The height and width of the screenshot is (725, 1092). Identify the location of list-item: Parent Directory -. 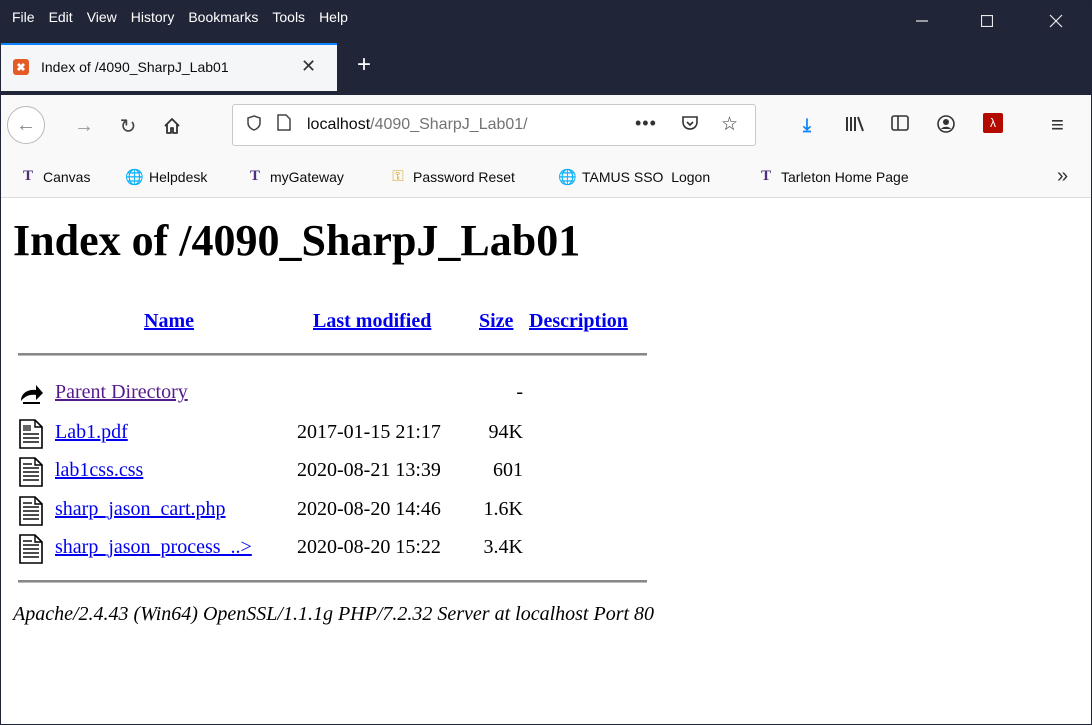
(351, 394).